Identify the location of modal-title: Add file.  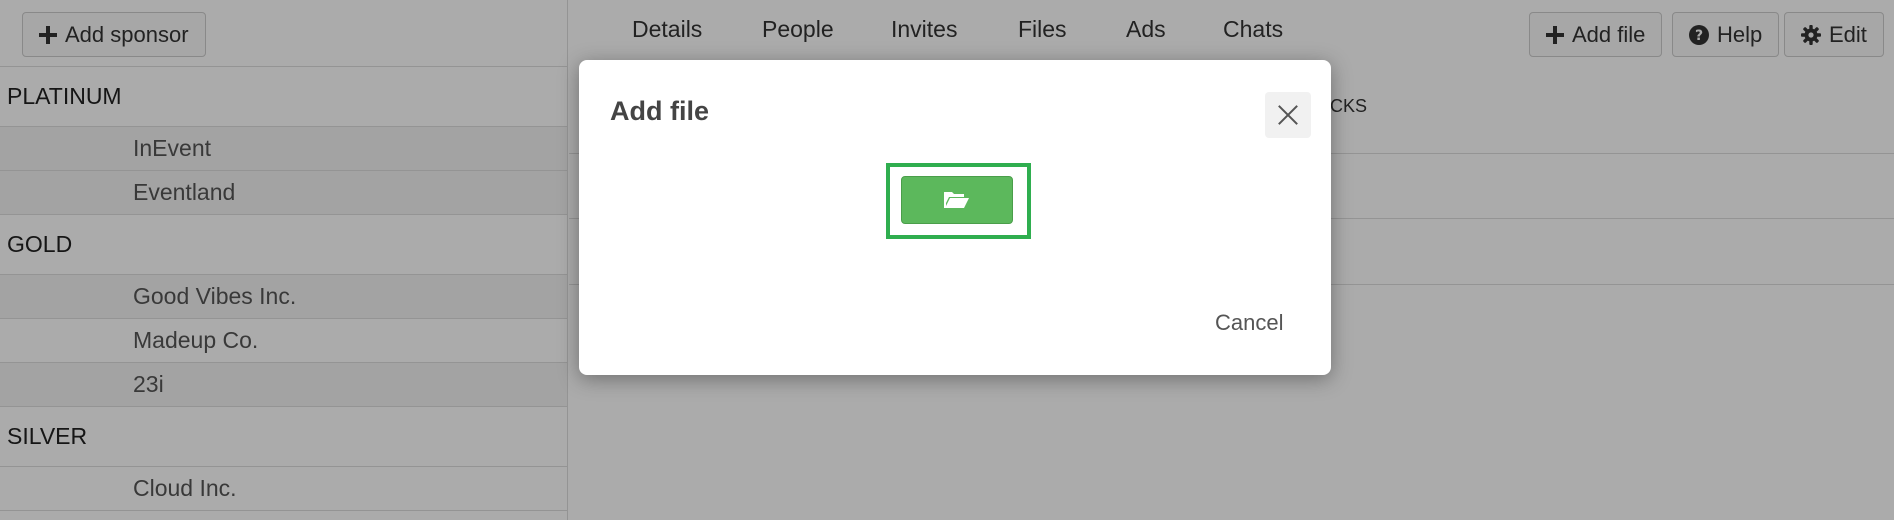
(659, 111).